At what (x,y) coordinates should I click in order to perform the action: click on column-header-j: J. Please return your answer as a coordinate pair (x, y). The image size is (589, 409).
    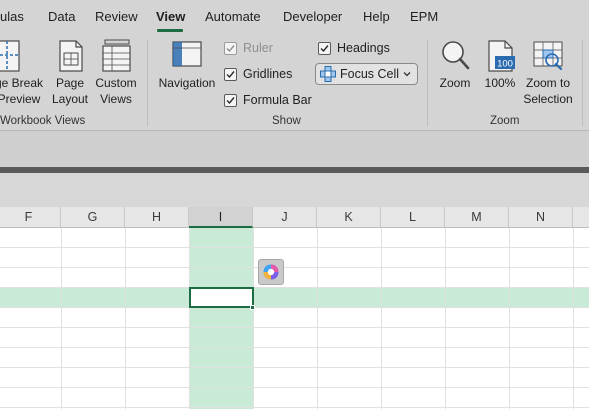
    Looking at the image, I should click on (285, 217).